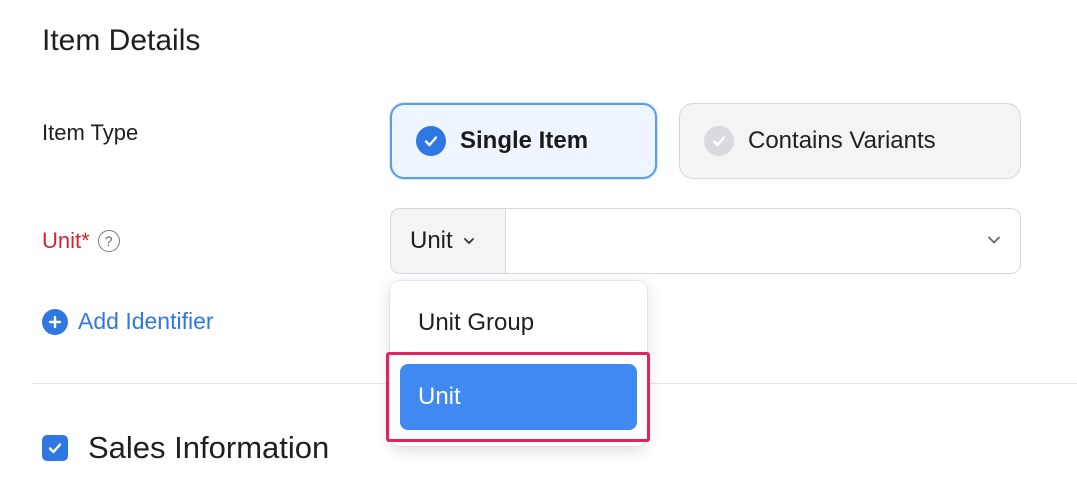 Image resolution: width=1077 pixels, height=478 pixels. What do you see at coordinates (108, 241) in the screenshot?
I see `question-circle-icon: ?` at bounding box center [108, 241].